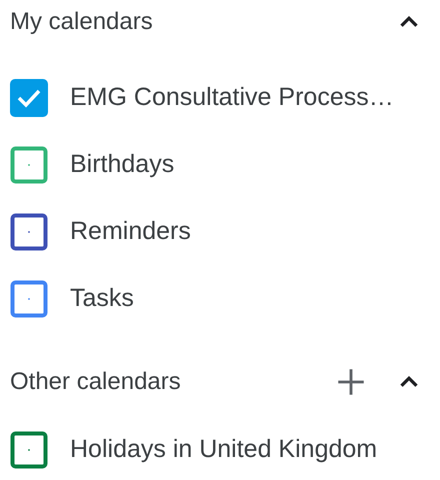  What do you see at coordinates (130, 231) in the screenshot?
I see `calendar-name: Reminders` at bounding box center [130, 231].